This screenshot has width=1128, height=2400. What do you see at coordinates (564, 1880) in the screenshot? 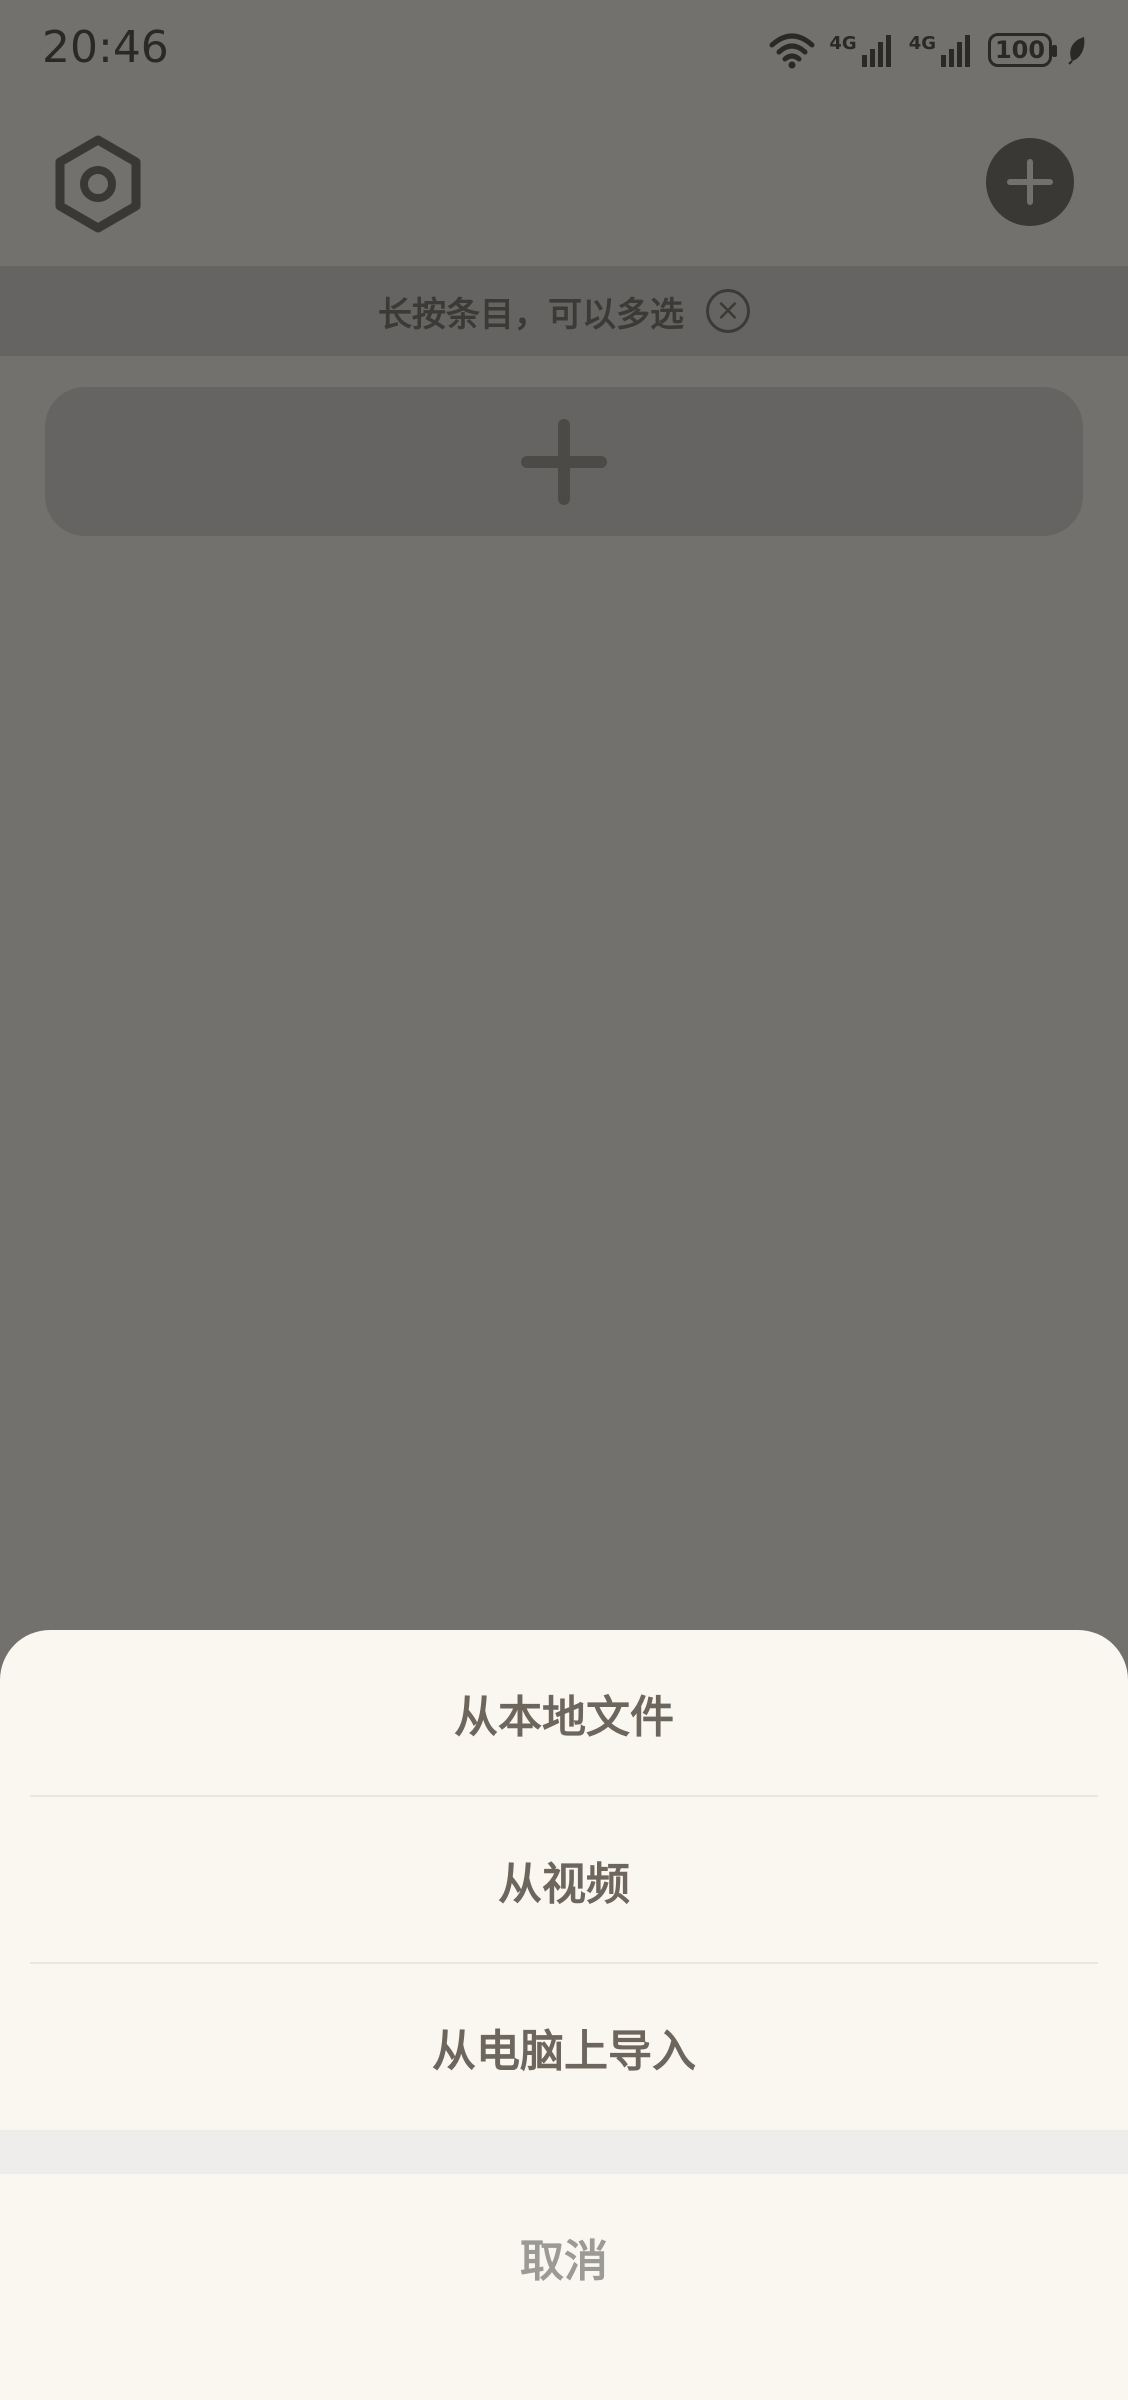
I see `option-video: 从视频` at bounding box center [564, 1880].